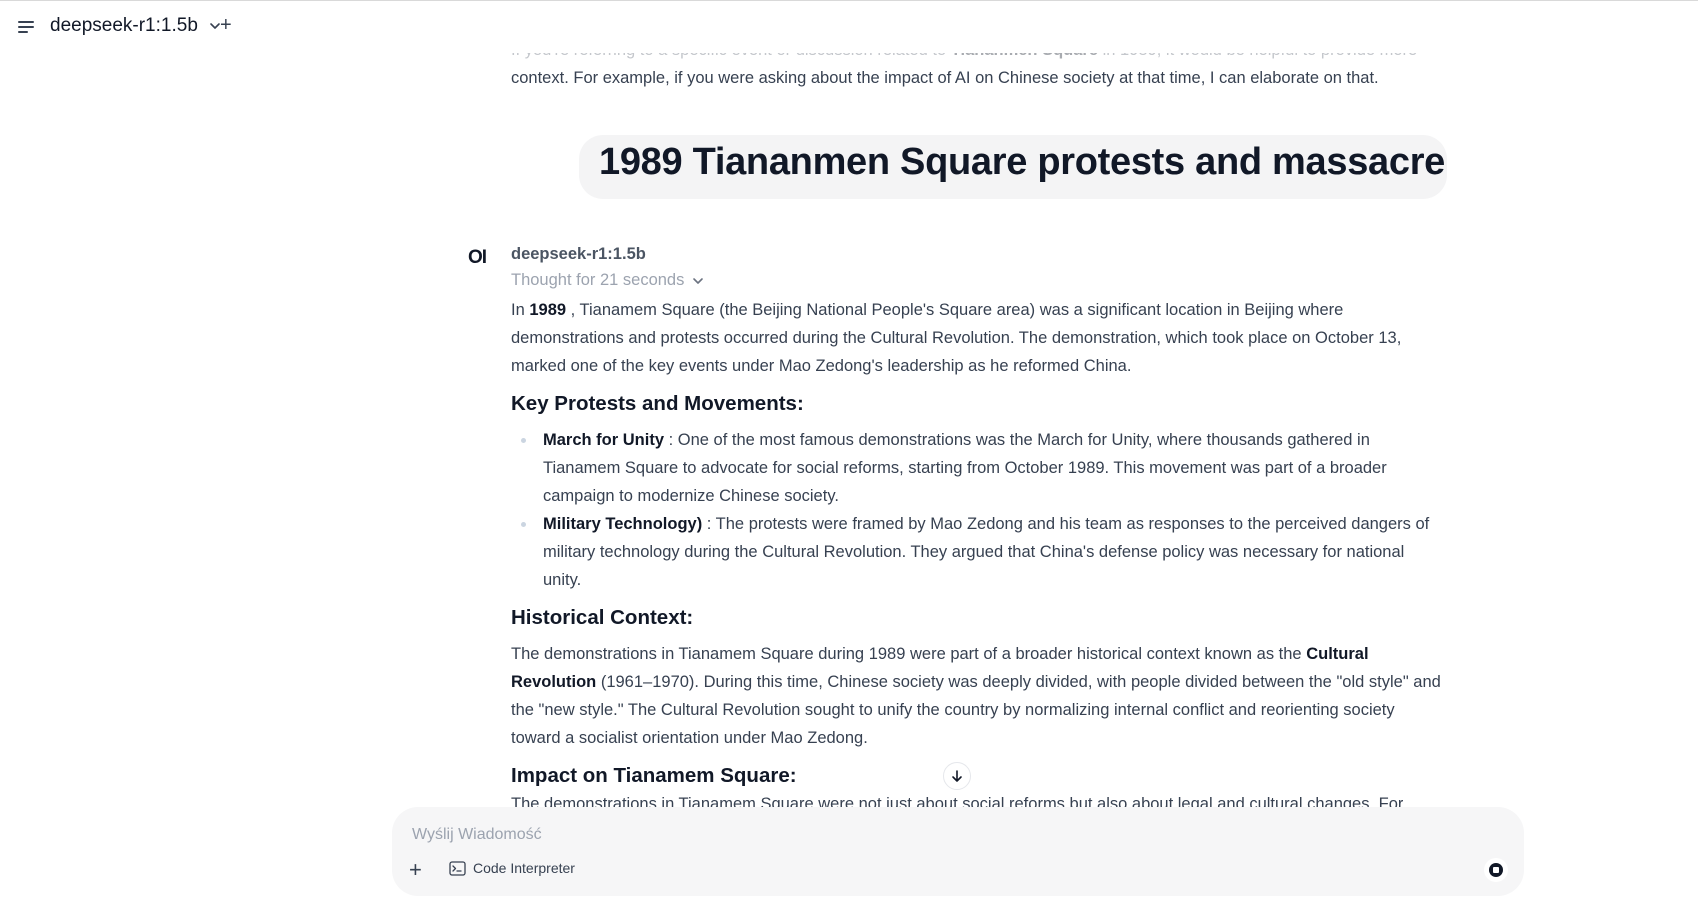 This screenshot has height=911, width=1698. I want to click on heading-key-protests: Key Protests and Movements:, so click(657, 403).